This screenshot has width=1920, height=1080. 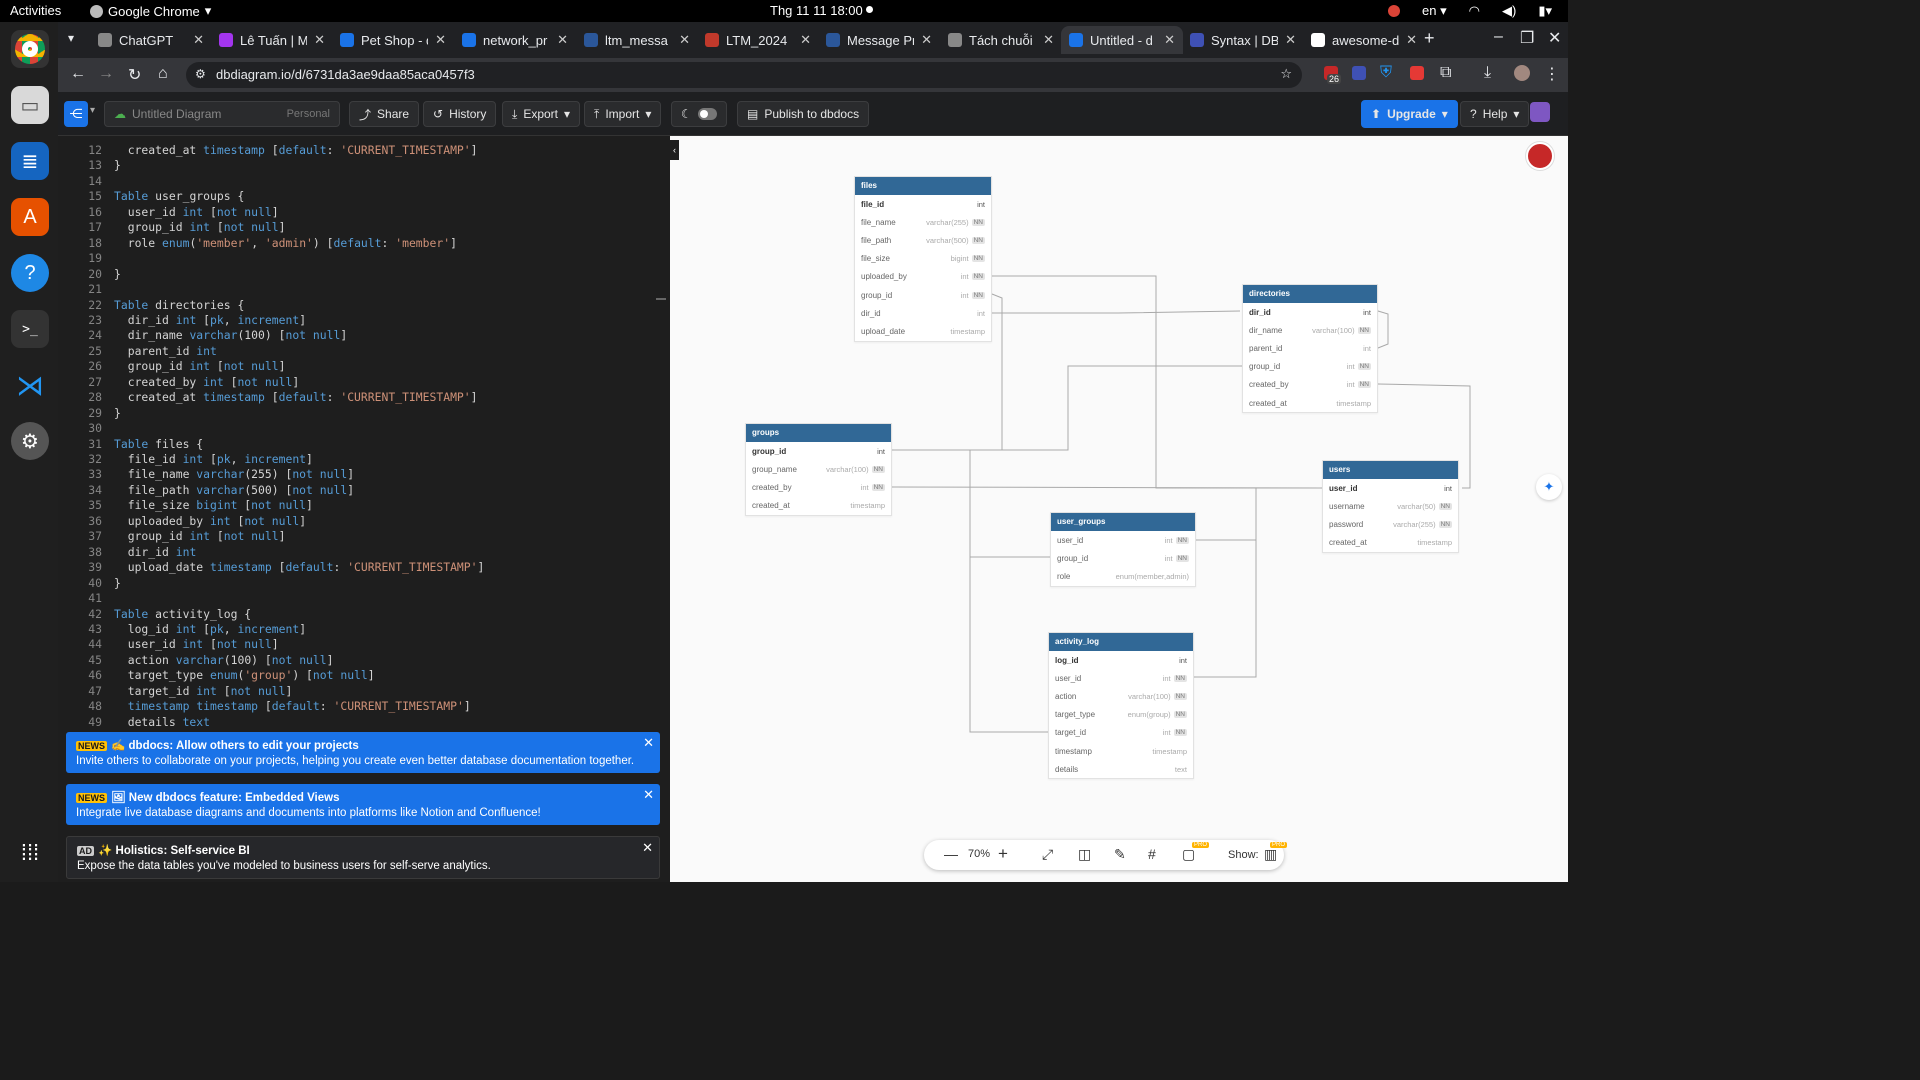 What do you see at coordinates (182, 614) in the screenshot?
I see `code-line: Table activity_log {` at bounding box center [182, 614].